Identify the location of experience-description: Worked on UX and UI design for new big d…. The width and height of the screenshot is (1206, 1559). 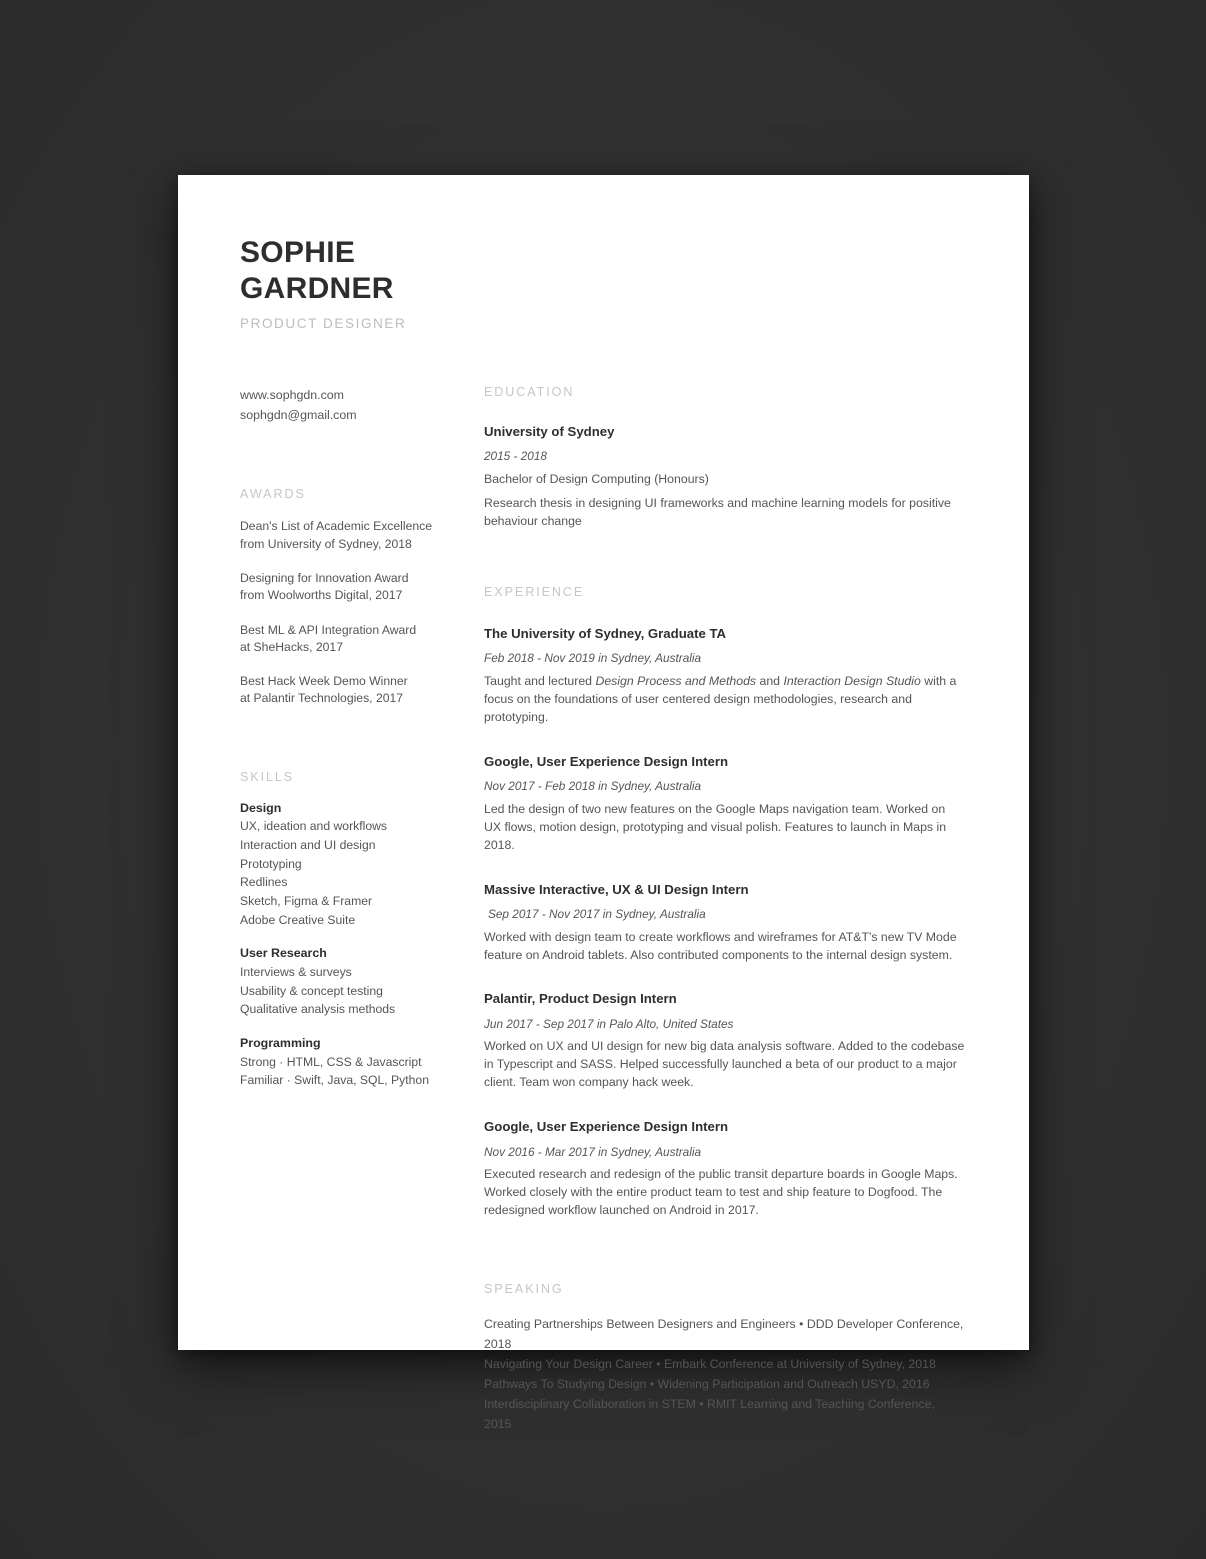
(724, 1064).